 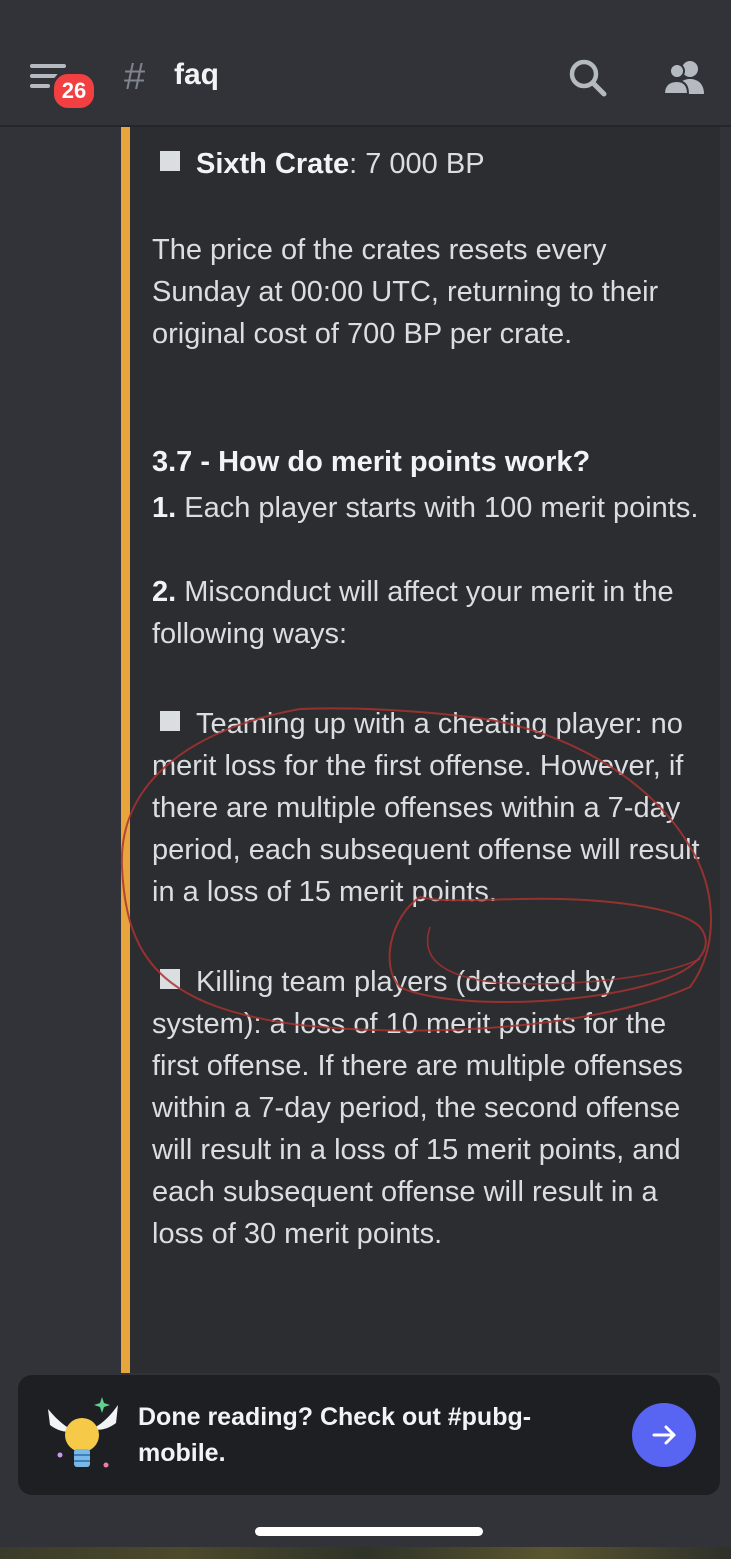 I want to click on go-to-channel-button, so click(x=664, y=1435).